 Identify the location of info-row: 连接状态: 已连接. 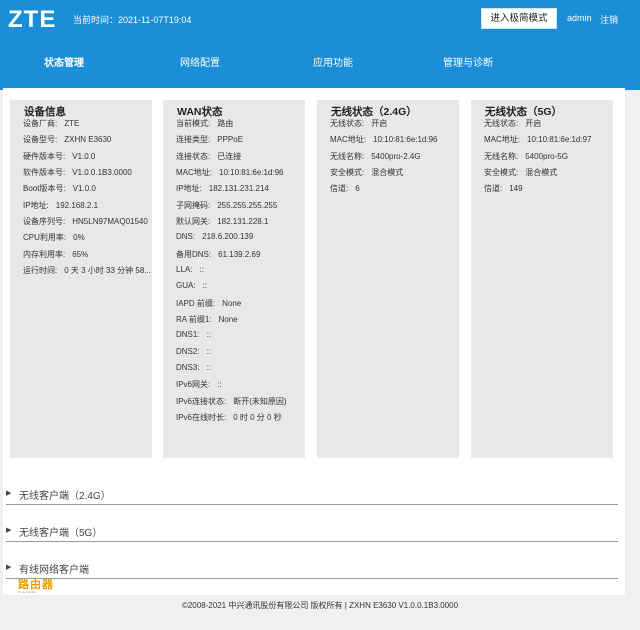
(209, 156).